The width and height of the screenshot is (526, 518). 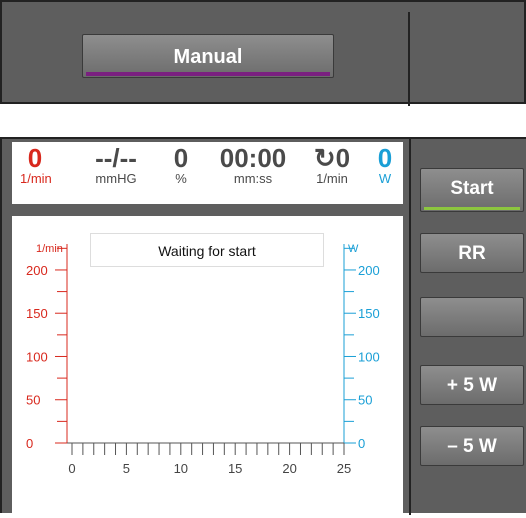 I want to click on metric-blood-pressure-value: --/--, so click(x=116, y=158).